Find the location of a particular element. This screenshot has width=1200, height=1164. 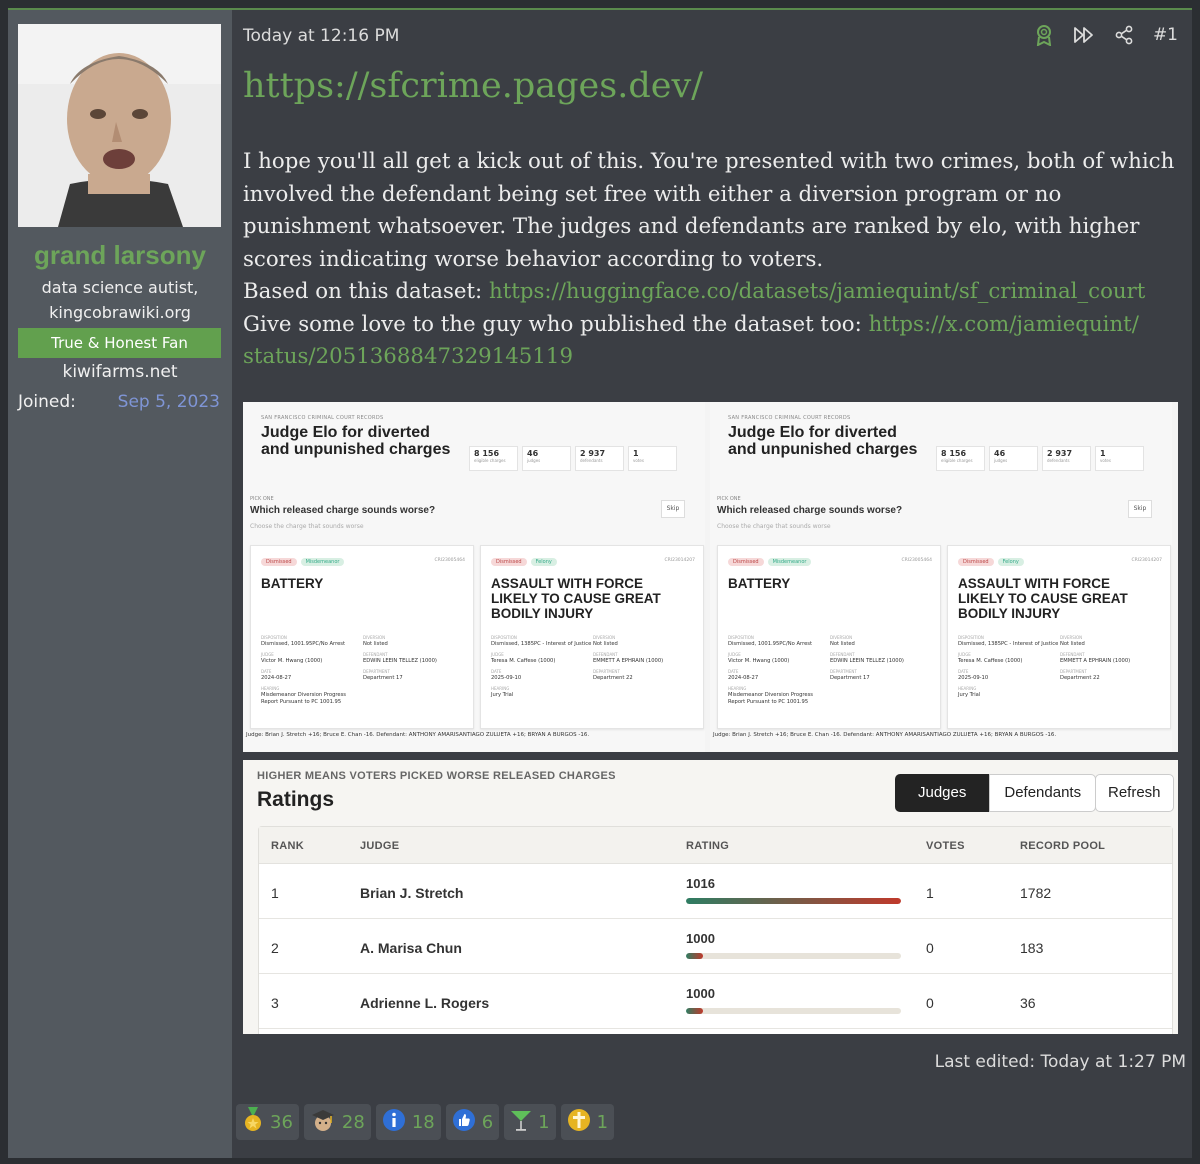

stat-box: 2 937 defendants is located at coordinates (599, 458).